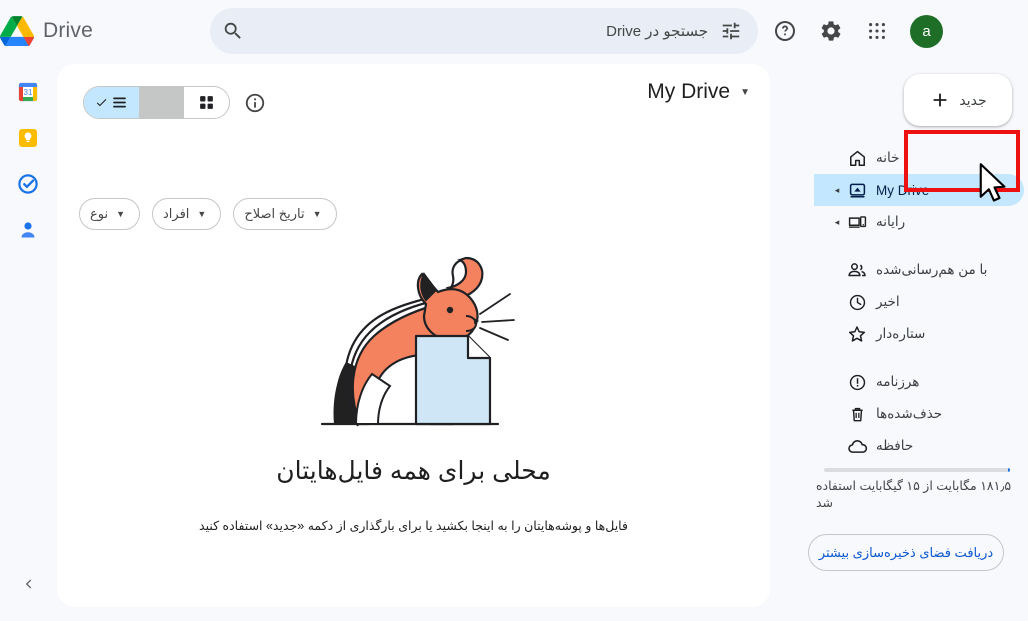 This screenshot has width=1028, height=621. What do you see at coordinates (689, 91) in the screenshot?
I see `page-title: My Drive` at bounding box center [689, 91].